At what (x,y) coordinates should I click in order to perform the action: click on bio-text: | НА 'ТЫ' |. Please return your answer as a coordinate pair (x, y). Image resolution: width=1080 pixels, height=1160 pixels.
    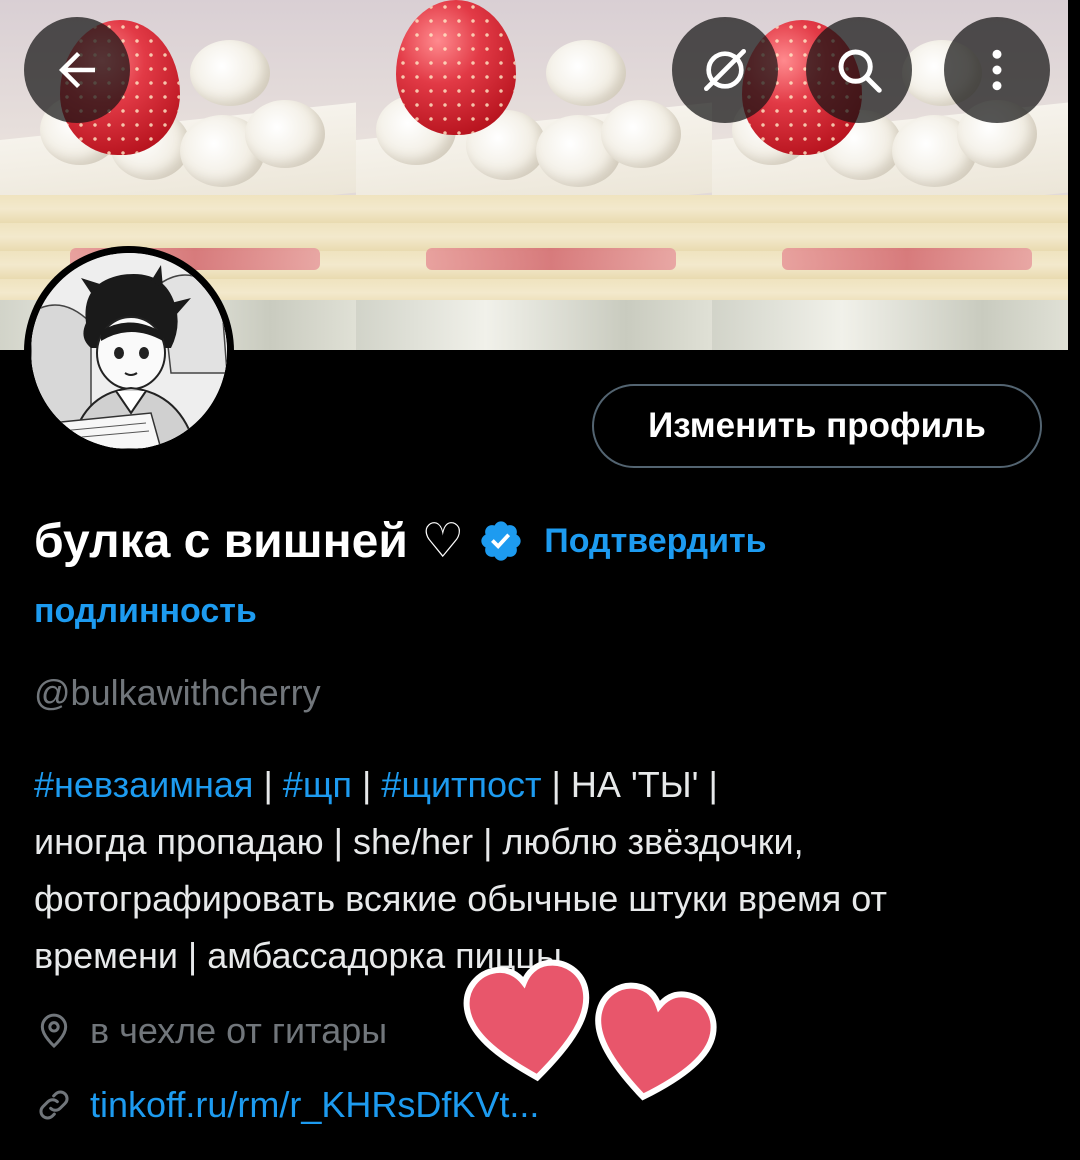
    Looking at the image, I should click on (629, 784).